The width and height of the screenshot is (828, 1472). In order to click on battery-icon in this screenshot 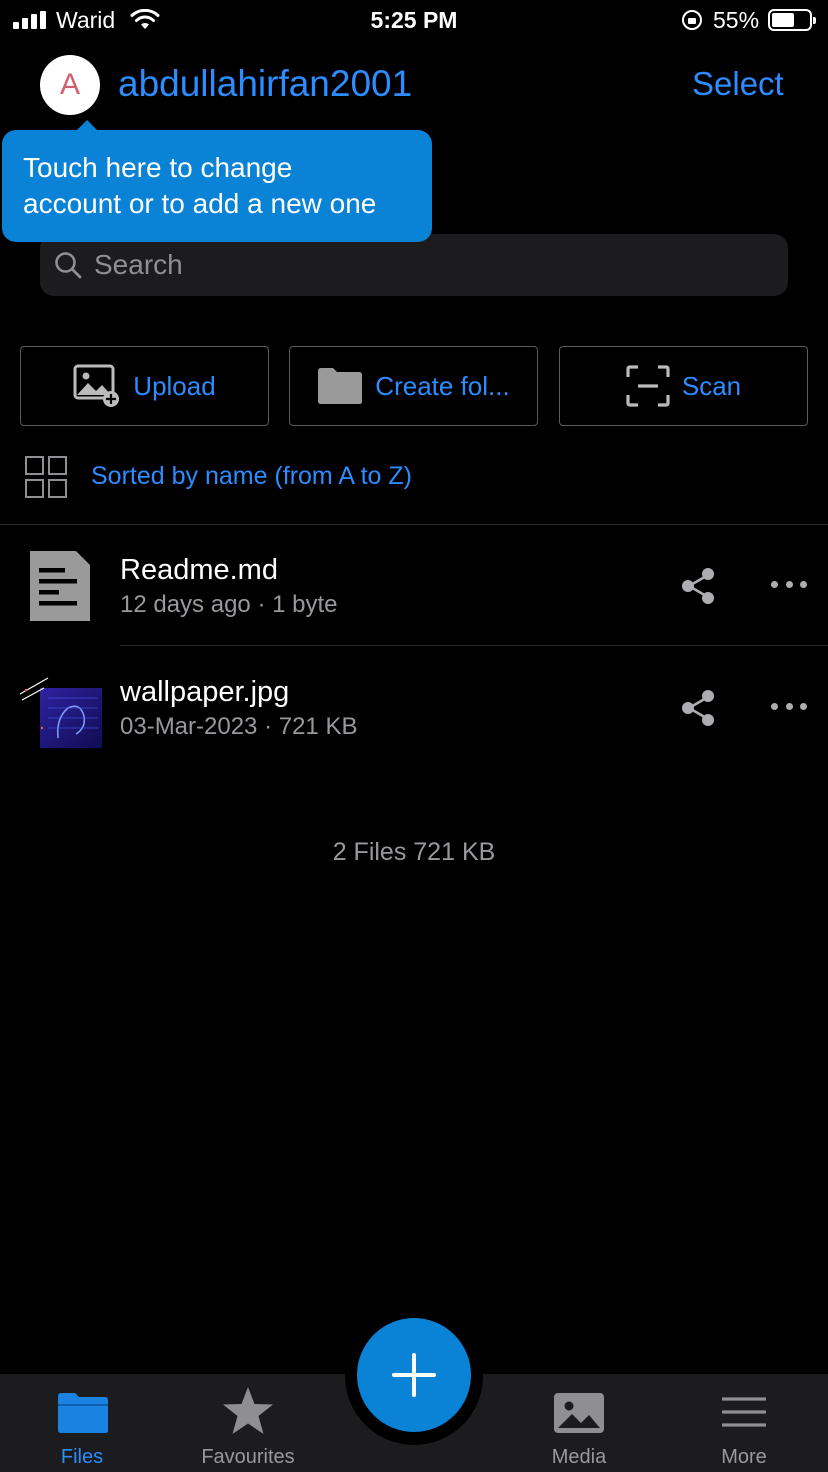, I will do `click(792, 20)`.